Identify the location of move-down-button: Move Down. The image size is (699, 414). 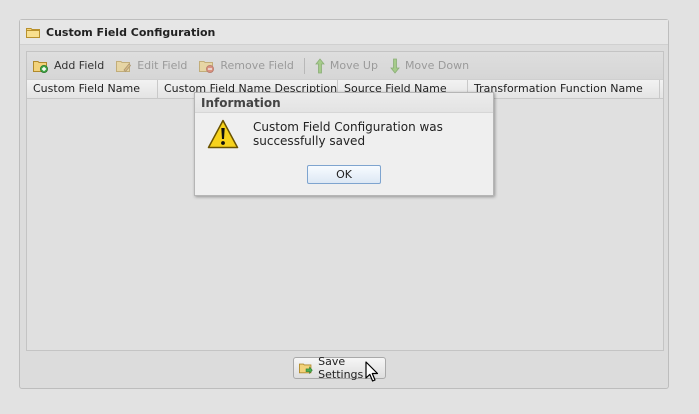
(429, 66).